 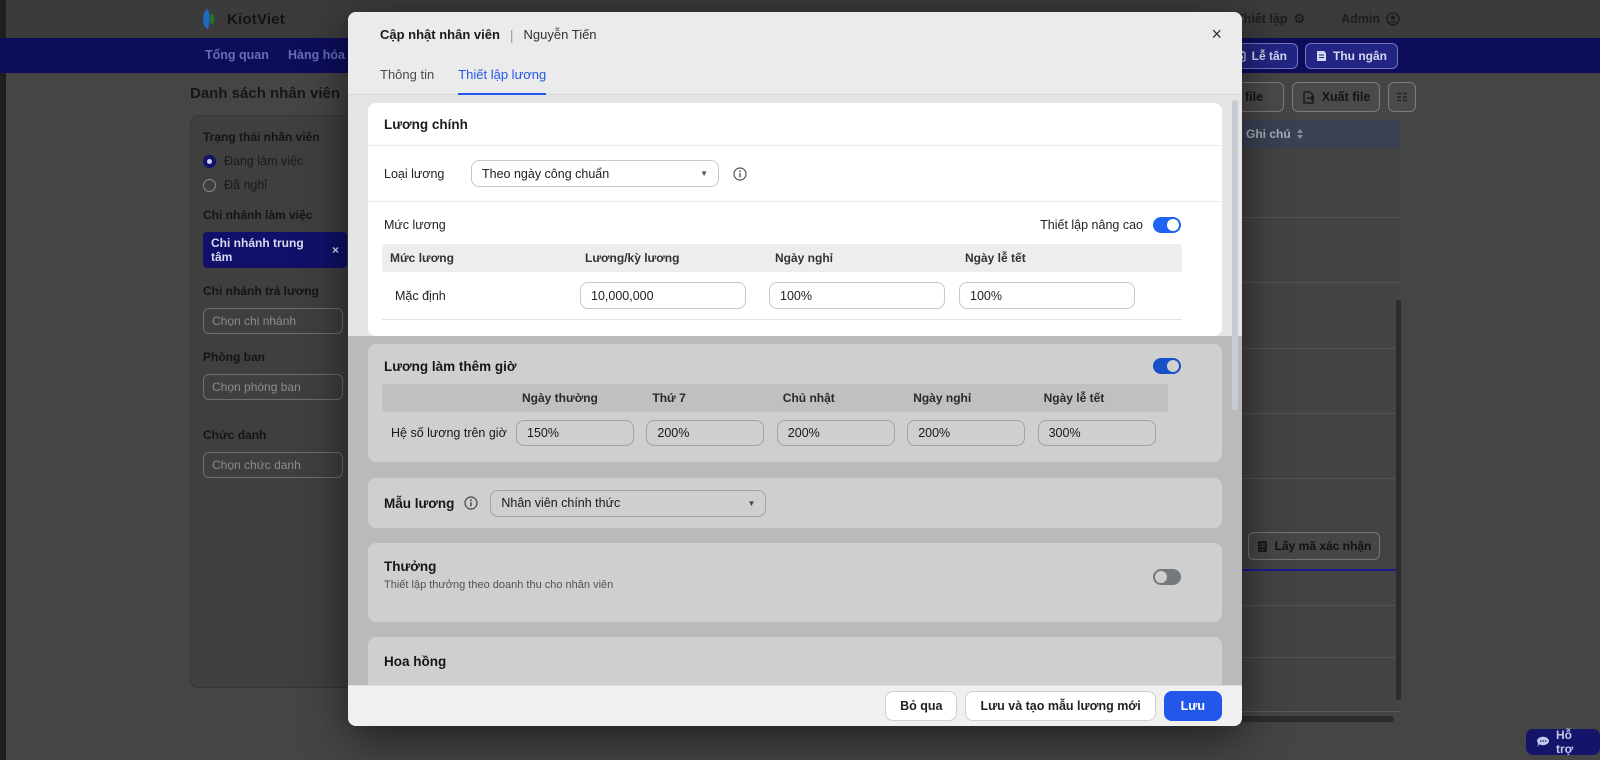 What do you see at coordinates (1314, 546) in the screenshot?
I see `get-confirm-code-button: Lấy mã xác nhận` at bounding box center [1314, 546].